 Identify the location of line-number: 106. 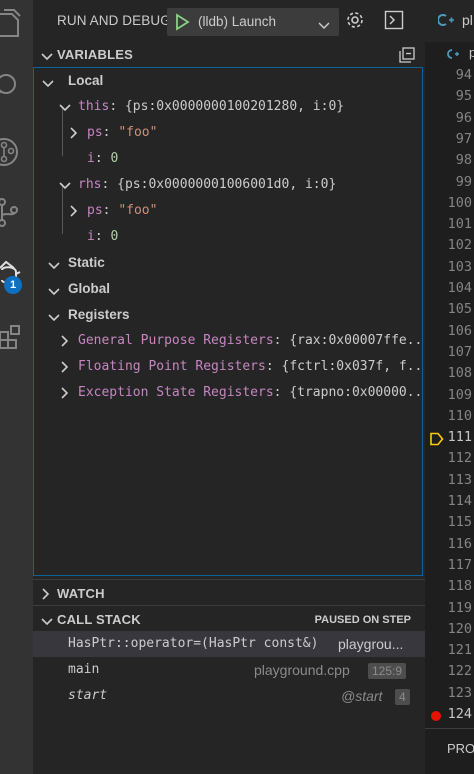
(459, 330).